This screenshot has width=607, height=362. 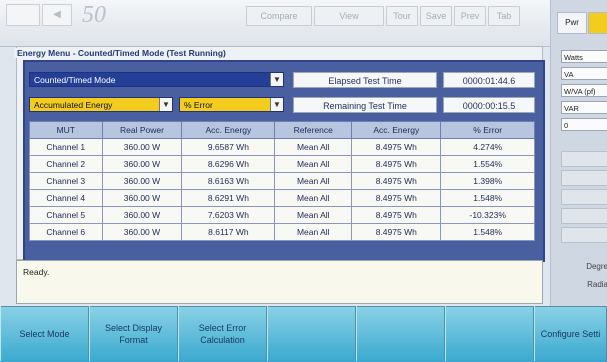 What do you see at coordinates (66, 215) in the screenshot?
I see `channel-name: Channel 5` at bounding box center [66, 215].